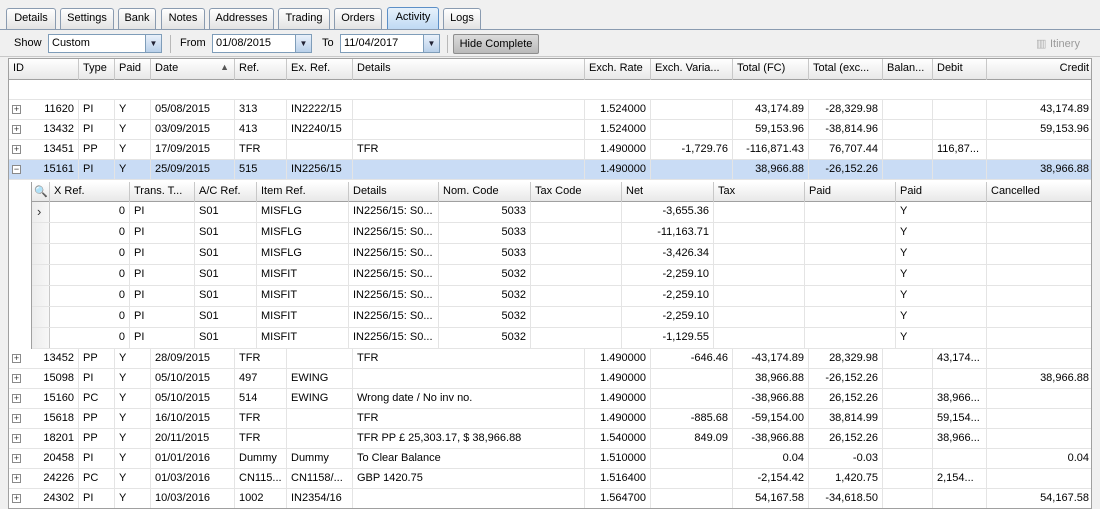 The image size is (1100, 509). What do you see at coordinates (31, 18) in the screenshot?
I see `tab-details: Details` at bounding box center [31, 18].